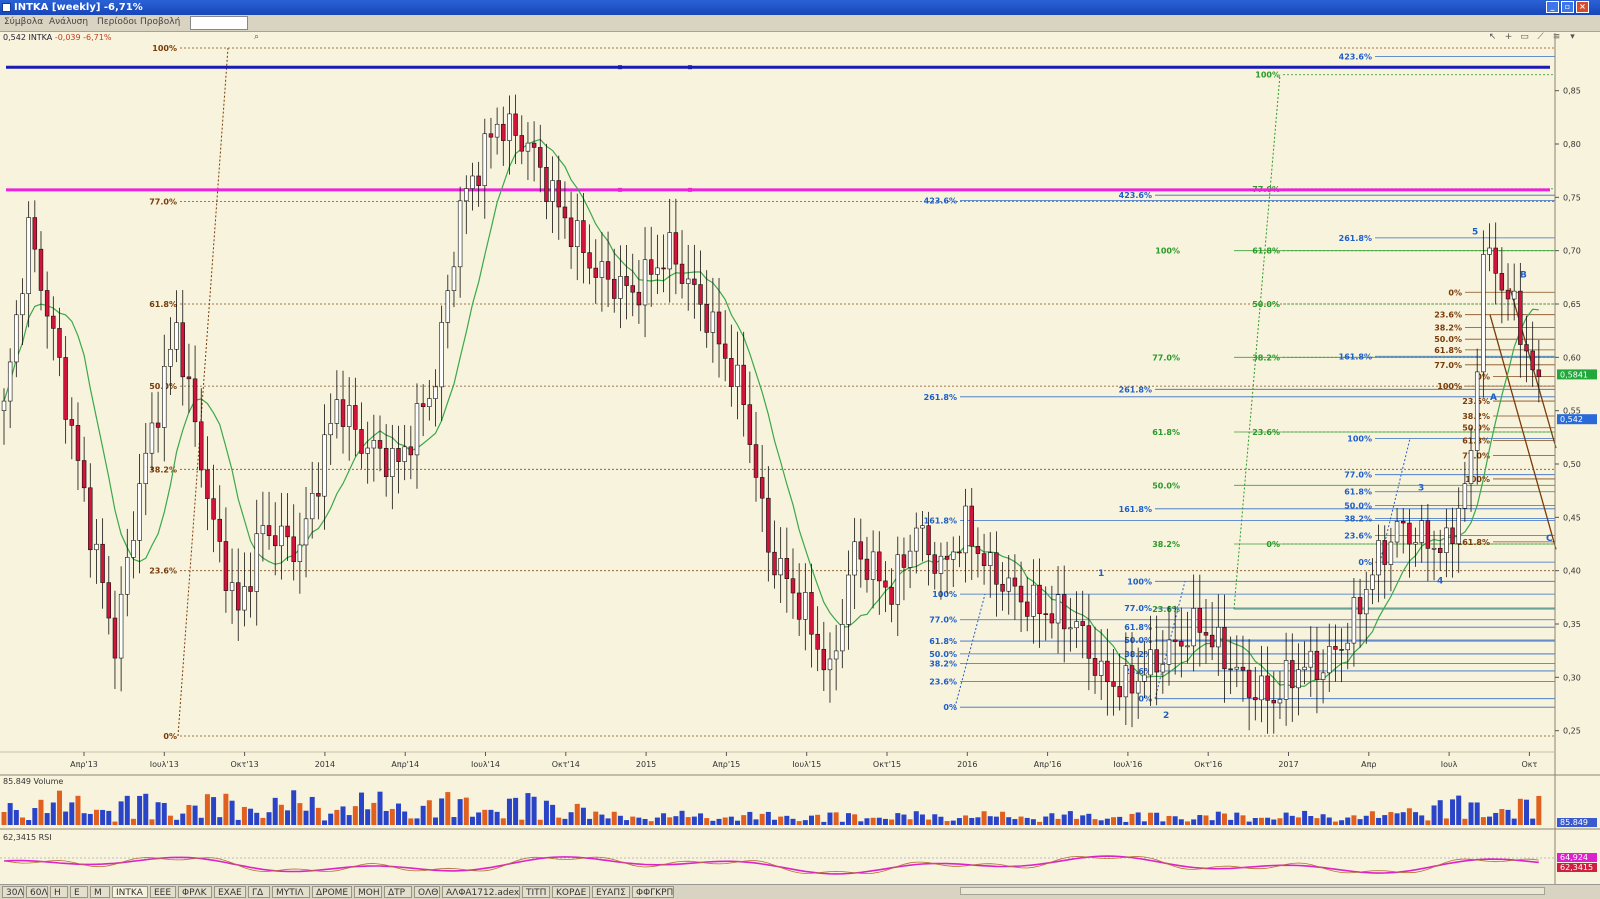 This screenshot has width=1600, height=899. I want to click on symbol-tab: ΔΡΟΜΕ, so click(332, 892).